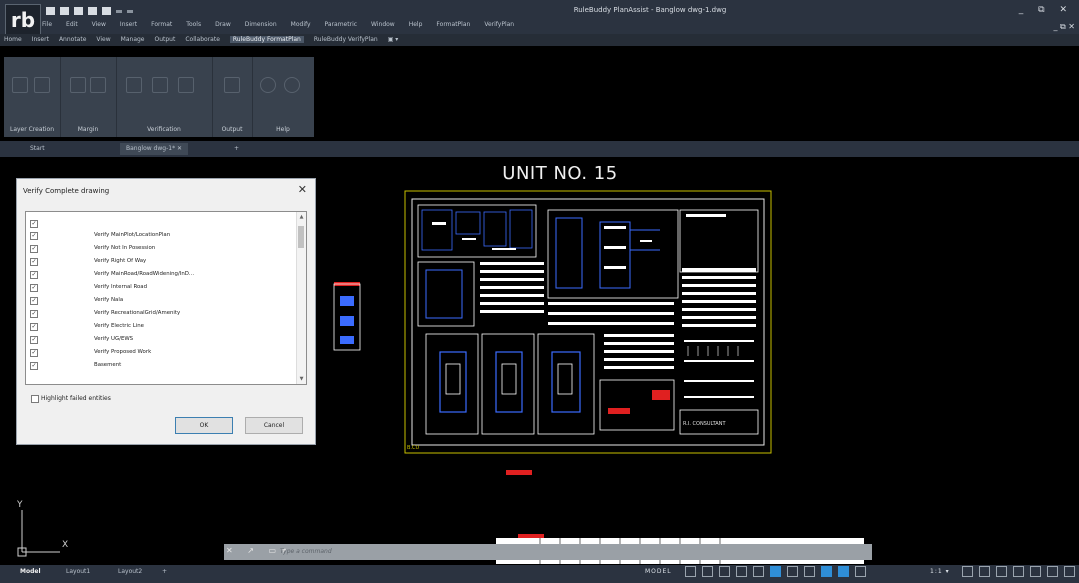 The image size is (1079, 583). What do you see at coordinates (843, 571) in the screenshot?
I see `annotation-visibility-icon` at bounding box center [843, 571].